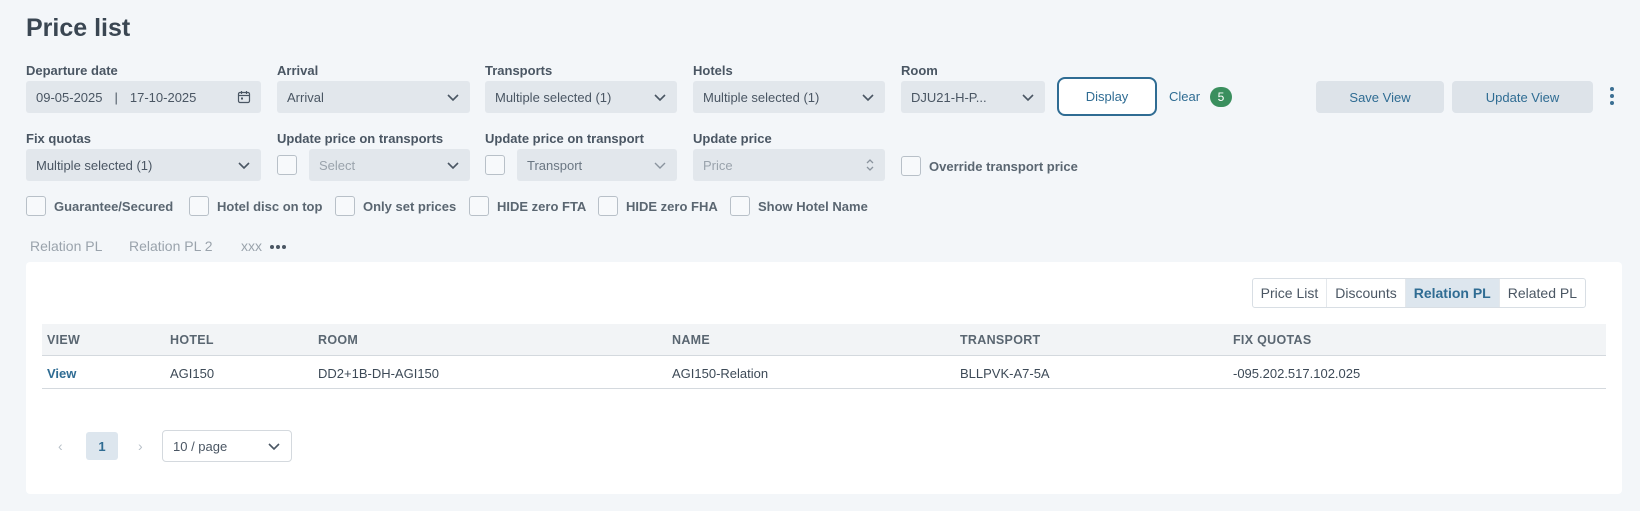 This screenshot has height=511, width=1640. What do you see at coordinates (298, 70) in the screenshot?
I see `arrival-label: Arrival` at bounding box center [298, 70].